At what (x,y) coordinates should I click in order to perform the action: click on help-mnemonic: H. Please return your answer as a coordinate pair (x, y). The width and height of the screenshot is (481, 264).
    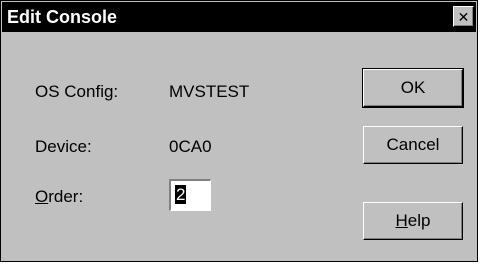
    Looking at the image, I should click on (401, 220).